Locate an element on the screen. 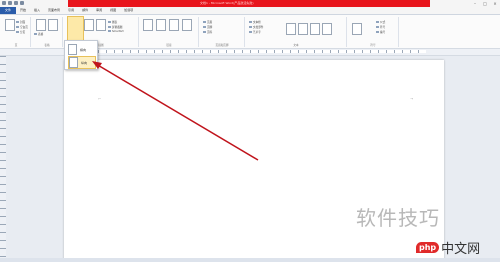 Image resolution: width=500 pixels, height=262 pixels. site-name: 中文网 is located at coordinates (461, 249).